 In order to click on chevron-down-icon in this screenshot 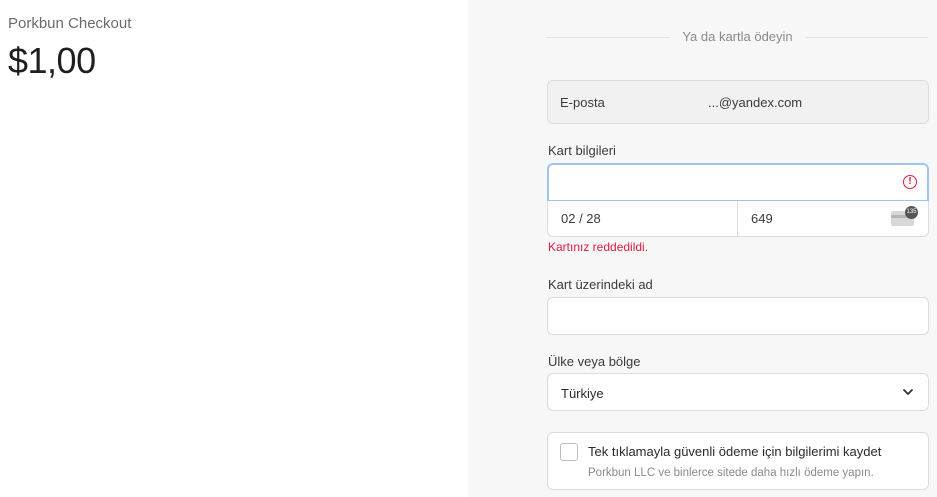, I will do `click(908, 392)`.